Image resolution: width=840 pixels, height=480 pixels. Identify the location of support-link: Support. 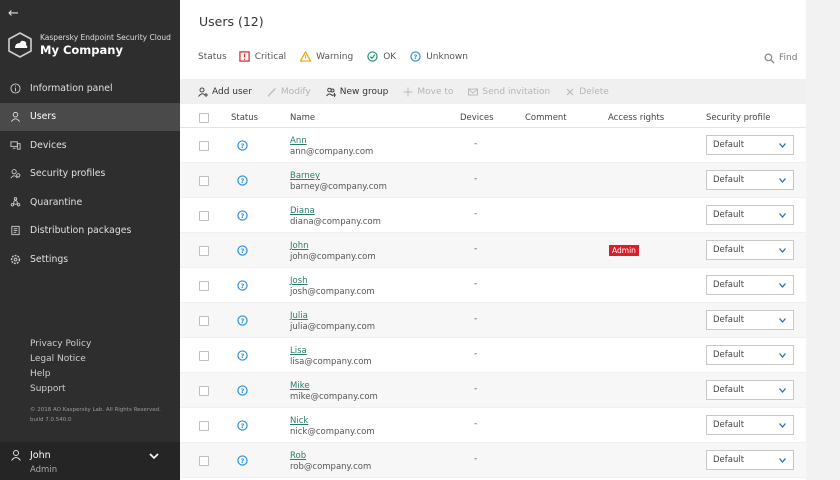
(60, 389).